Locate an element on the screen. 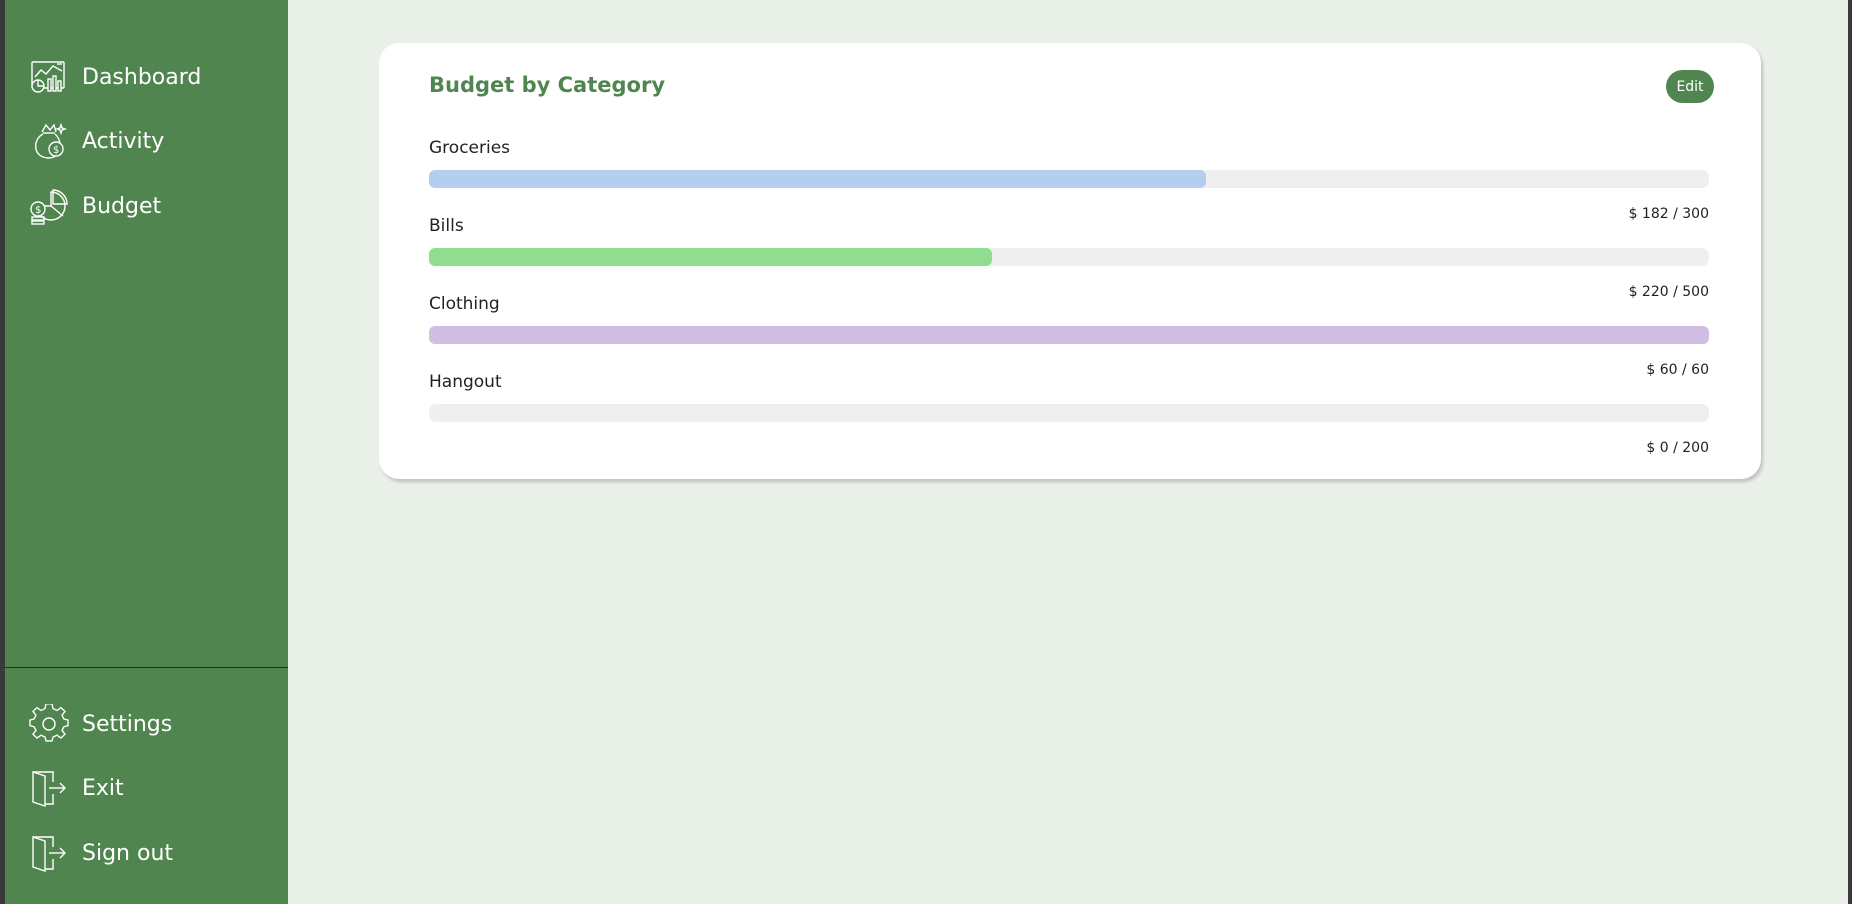 The height and width of the screenshot is (904, 1852). sidebar-item-label: Dashboard is located at coordinates (142, 77).